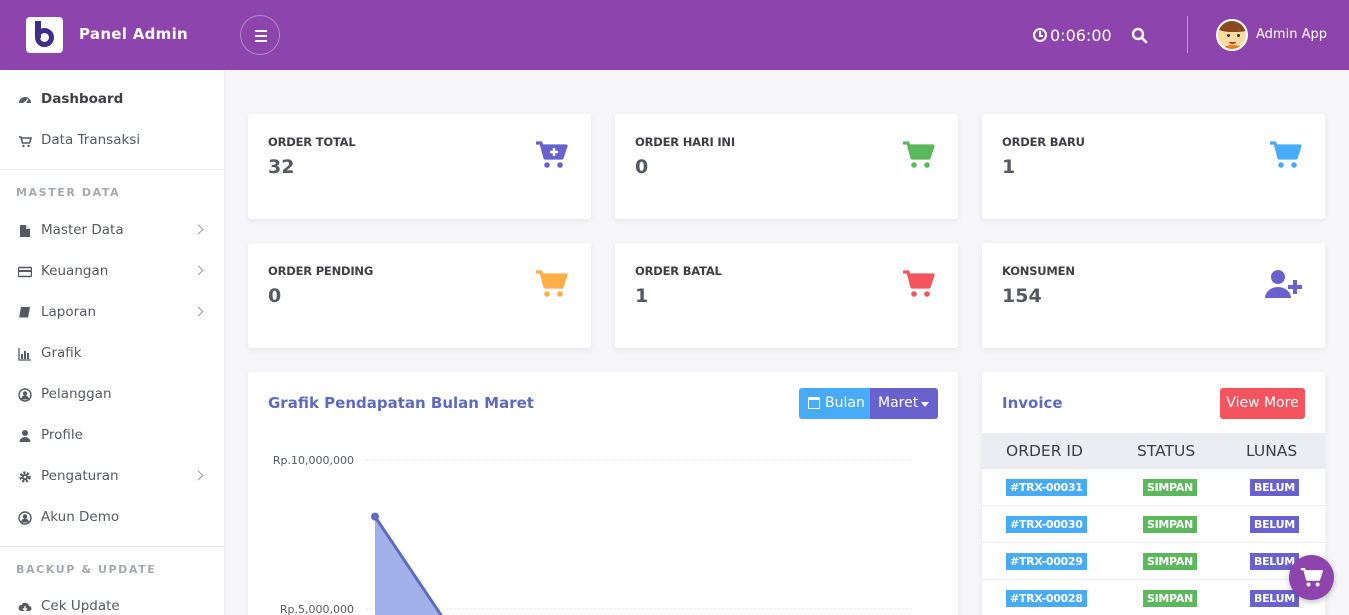 The height and width of the screenshot is (615, 1349). What do you see at coordinates (321, 271) in the screenshot?
I see `stat-label: ORDER PENDING` at bounding box center [321, 271].